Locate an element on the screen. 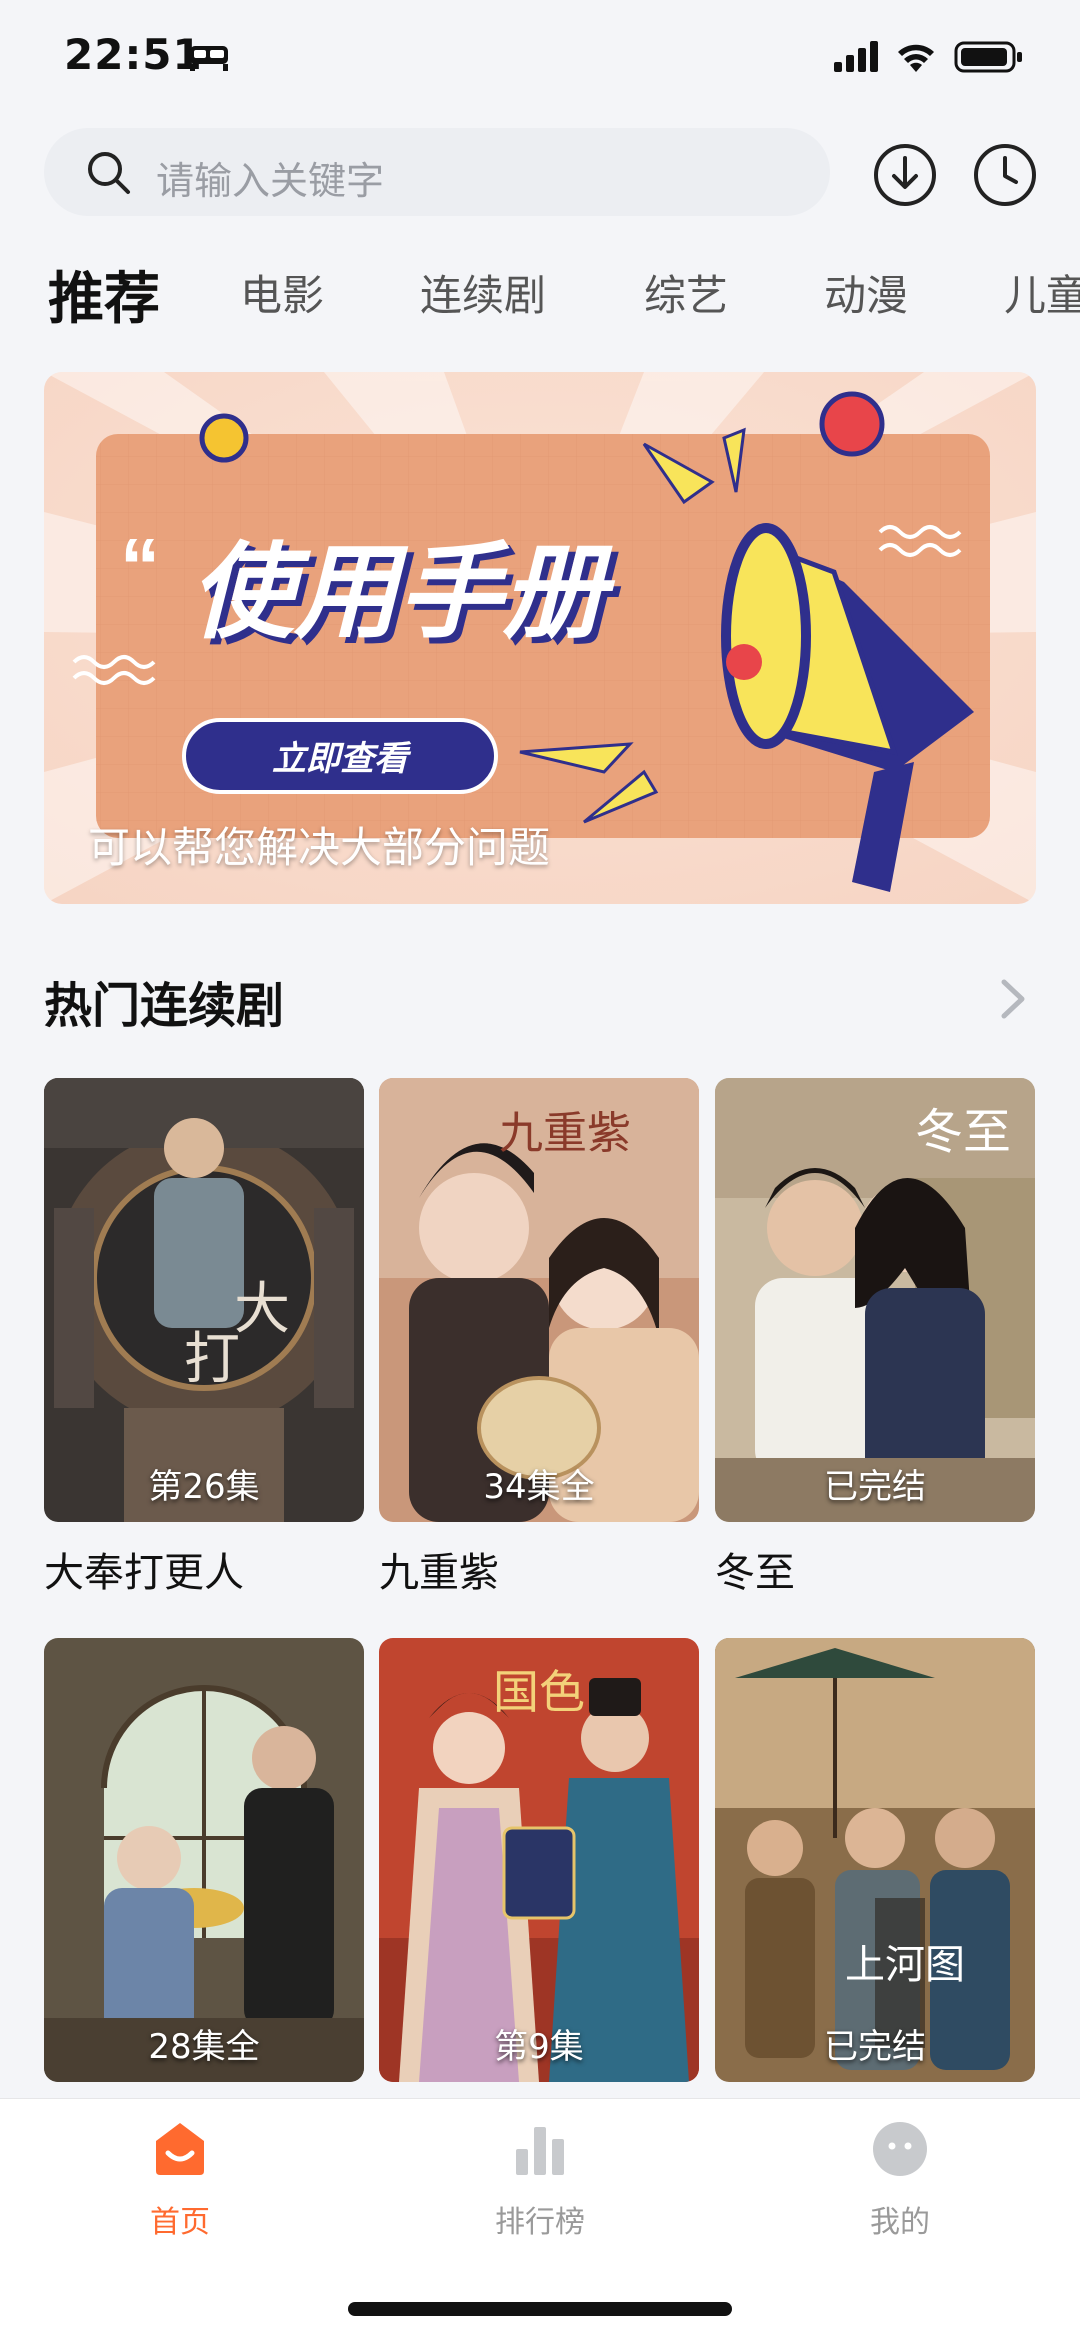  tab-movie: 电影 is located at coordinates (282, 292).